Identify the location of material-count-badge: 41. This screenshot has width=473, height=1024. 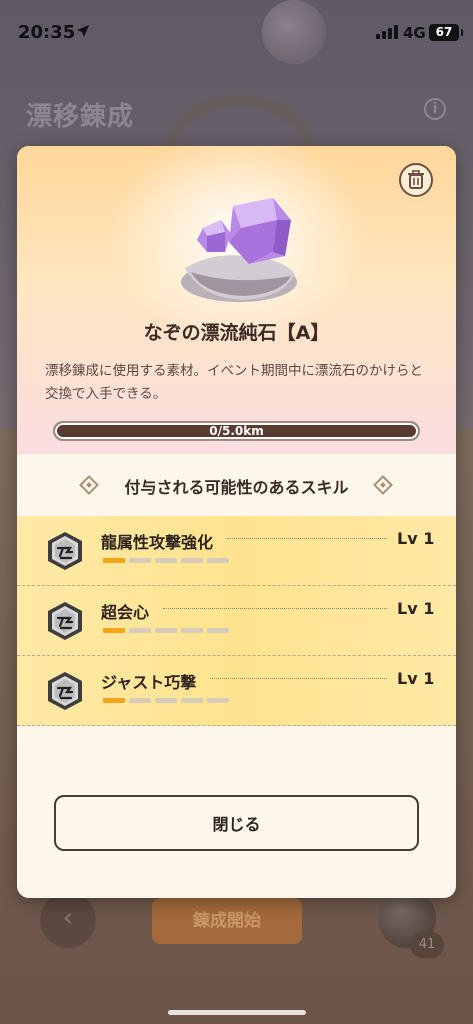
(427, 945).